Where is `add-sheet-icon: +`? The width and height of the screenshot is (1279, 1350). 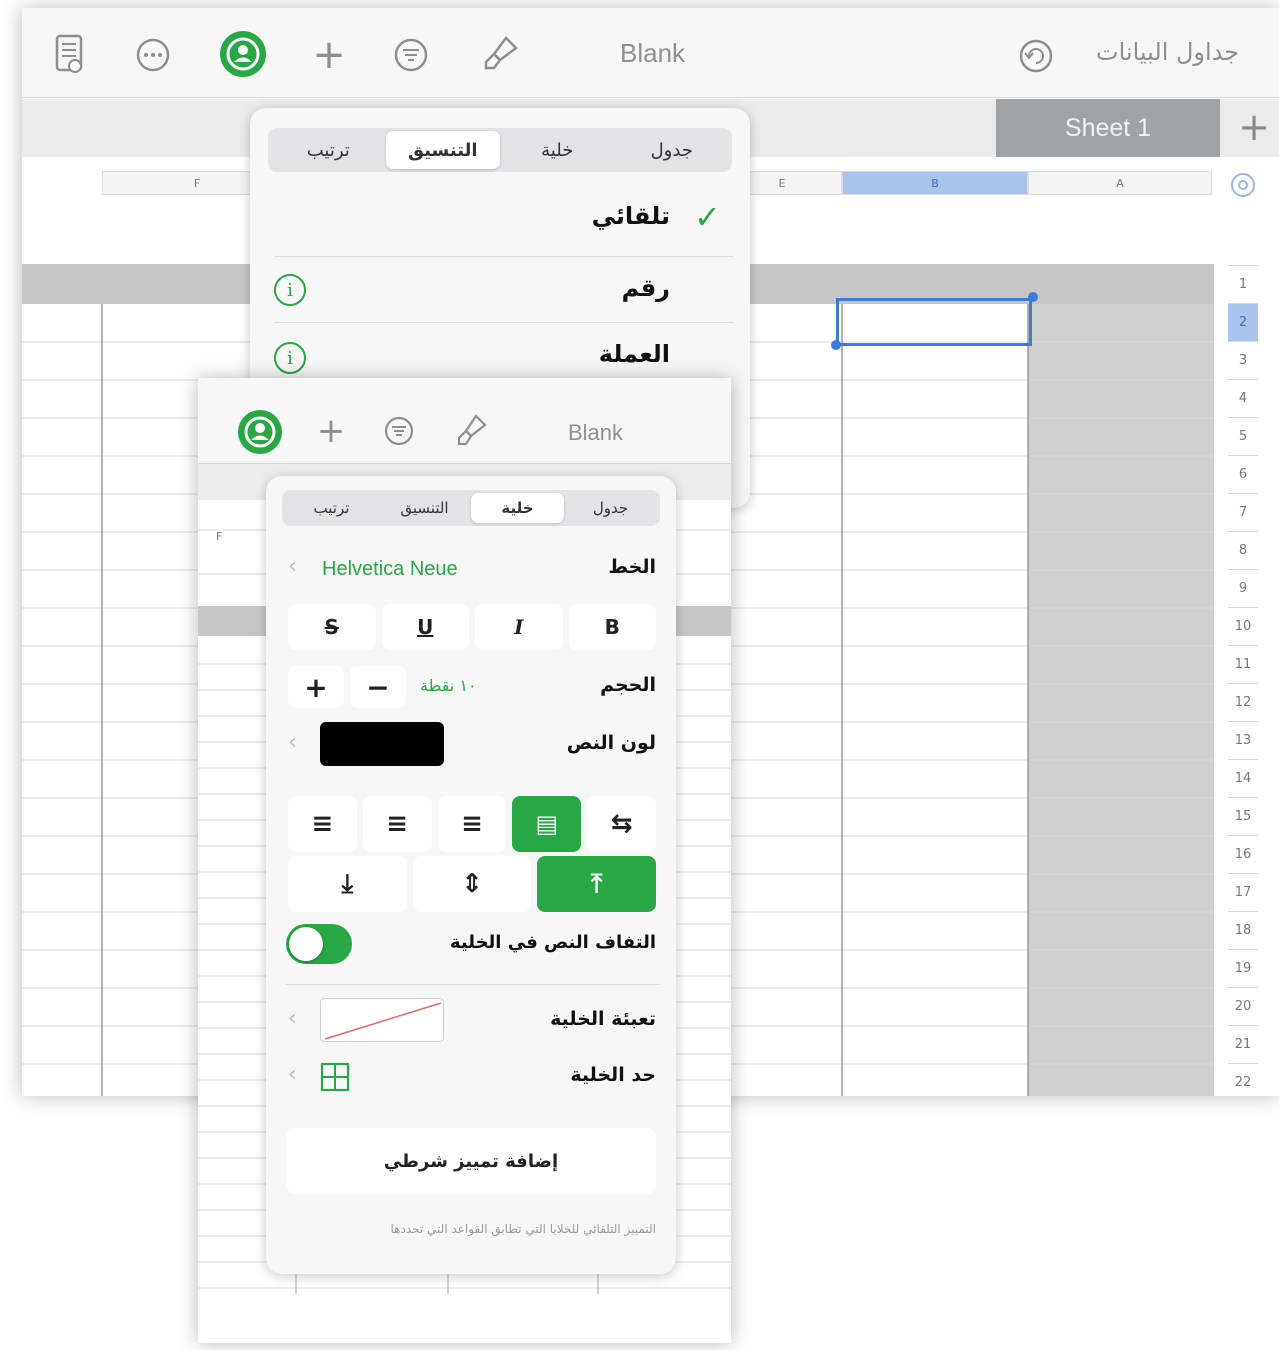
add-sheet-icon: + is located at coordinates (1254, 127).